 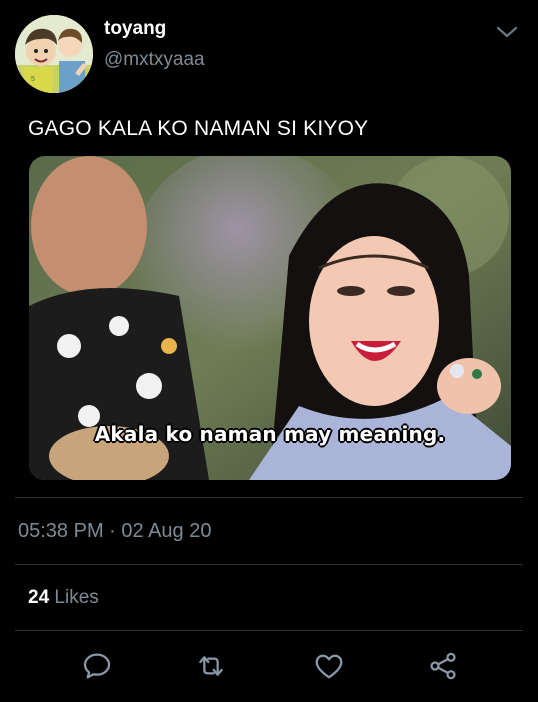 I want to click on share-button, so click(x=443, y=666).